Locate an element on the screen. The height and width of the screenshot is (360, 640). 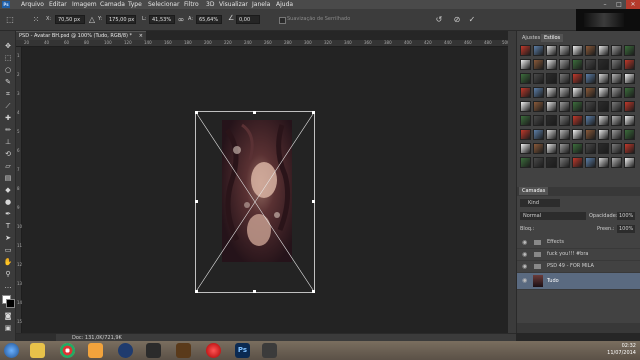
panel-collapse-strip is located at coordinates (512, 182).